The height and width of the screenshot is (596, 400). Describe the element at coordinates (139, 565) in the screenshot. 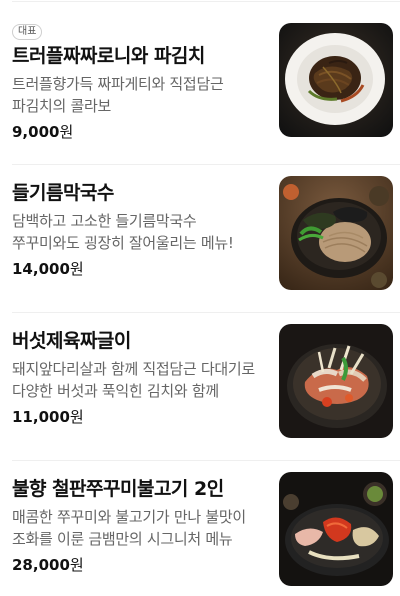

I see `menu-item-price: 28,000원` at that location.